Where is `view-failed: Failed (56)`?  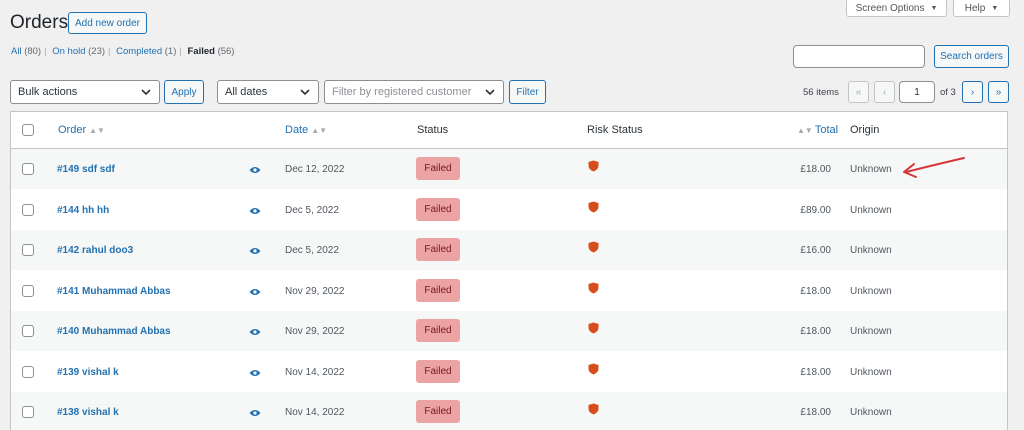 view-failed: Failed (56) is located at coordinates (210, 51).